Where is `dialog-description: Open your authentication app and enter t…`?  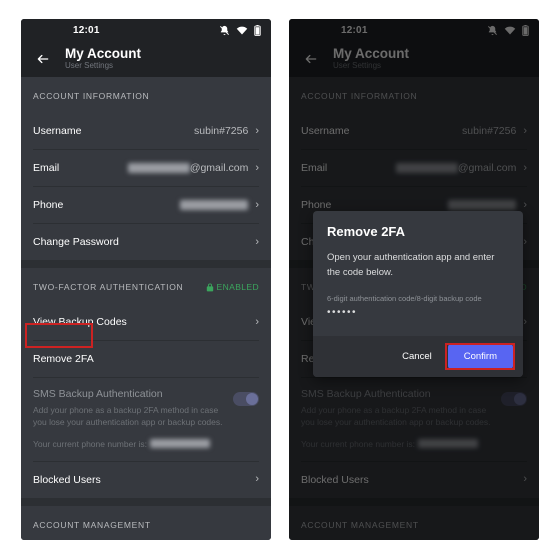 dialog-description: Open your authentication app and enter t… is located at coordinates (411, 265).